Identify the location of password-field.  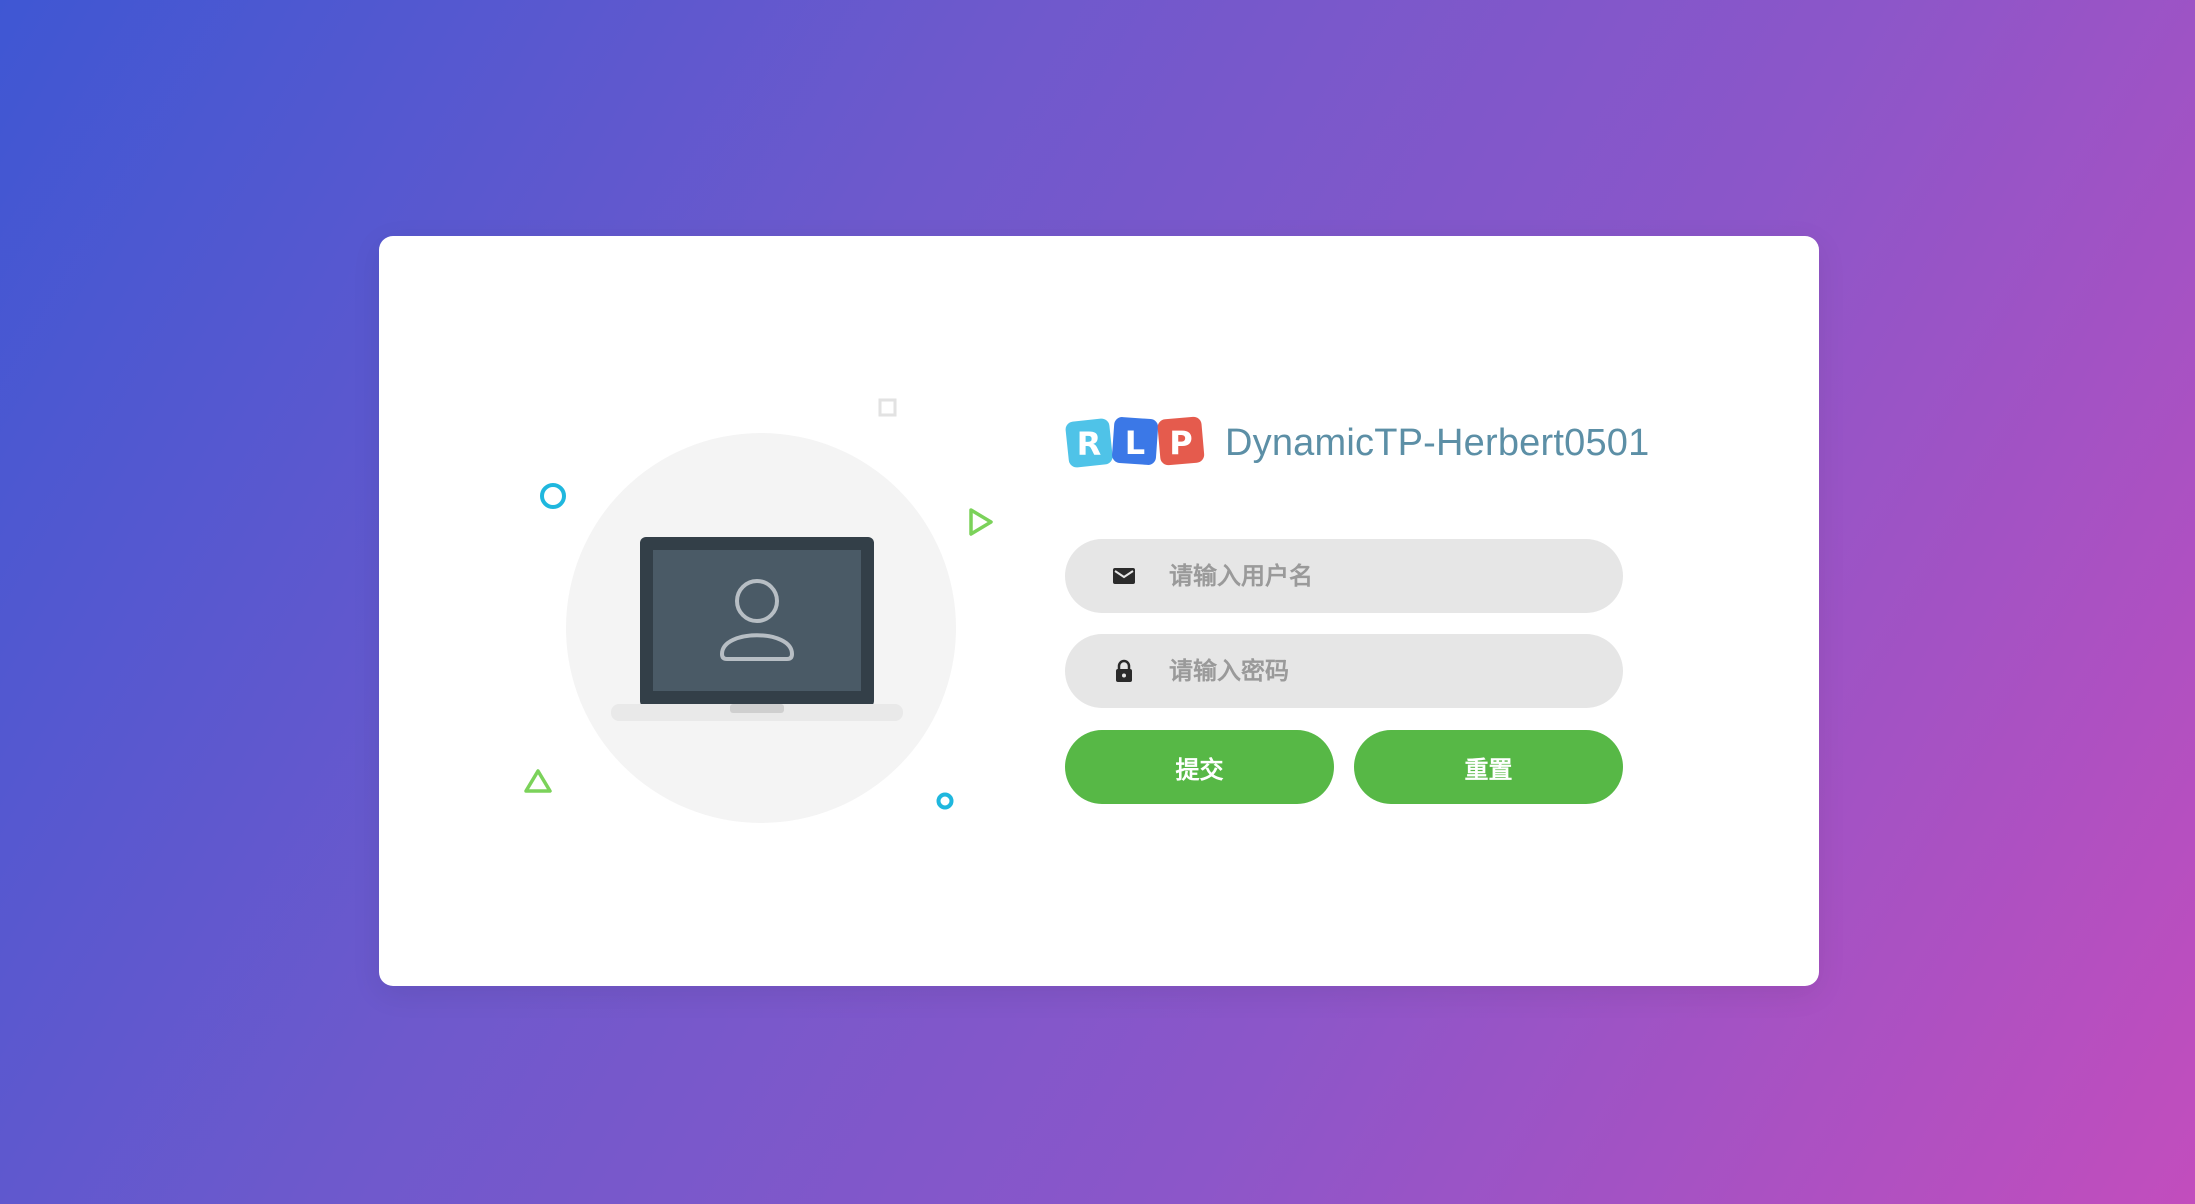
(1344, 671).